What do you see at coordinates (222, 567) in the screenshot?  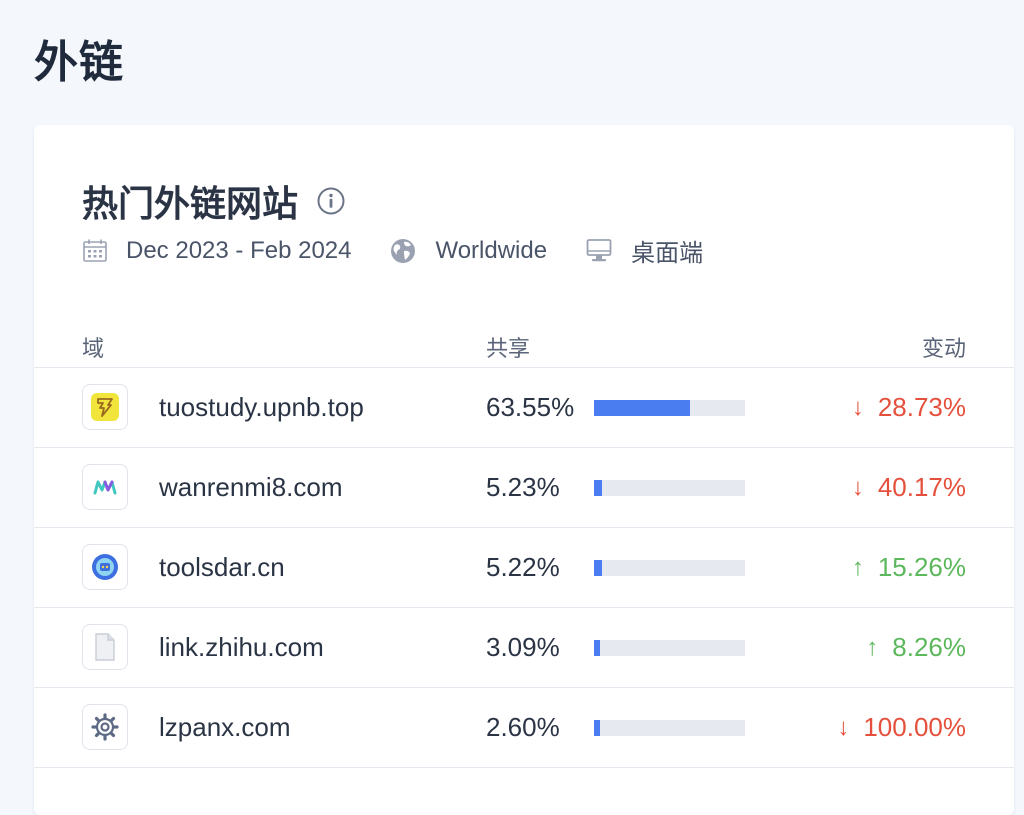 I see `row-domain-link: toolsdar.cn` at bounding box center [222, 567].